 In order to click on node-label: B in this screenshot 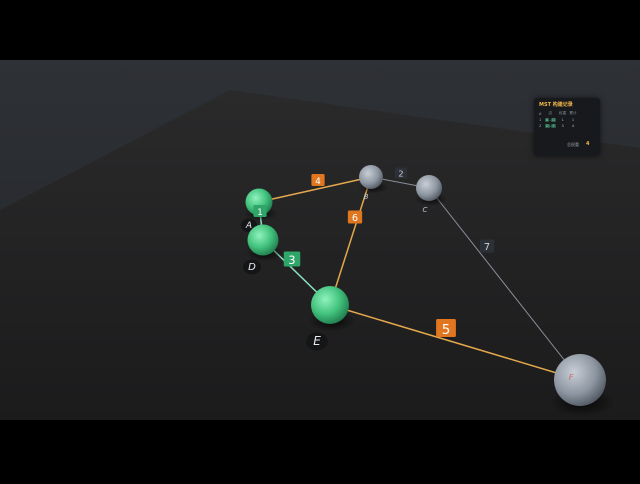, I will do `click(366, 197)`.